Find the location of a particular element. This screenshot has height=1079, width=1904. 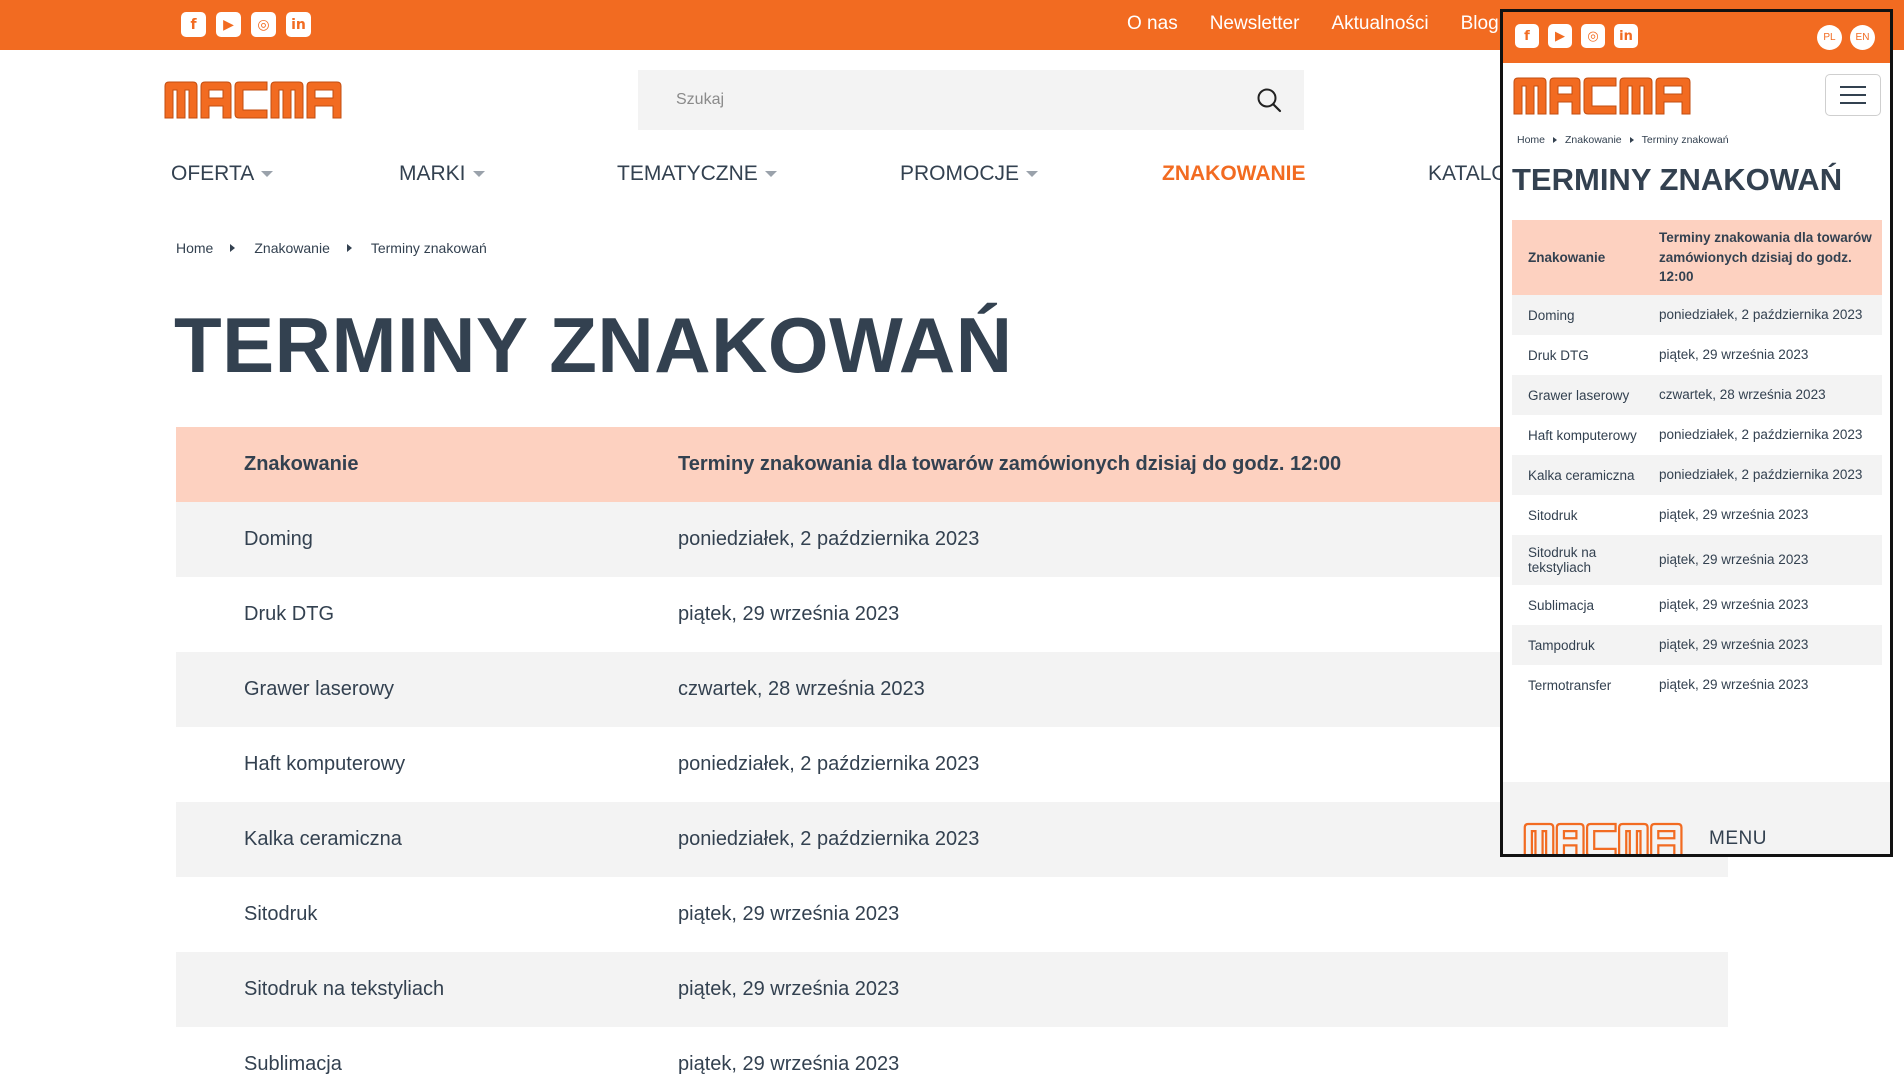

mobile-page-title: TERMINY ZNAKOWAŃ is located at coordinates (1677, 179).